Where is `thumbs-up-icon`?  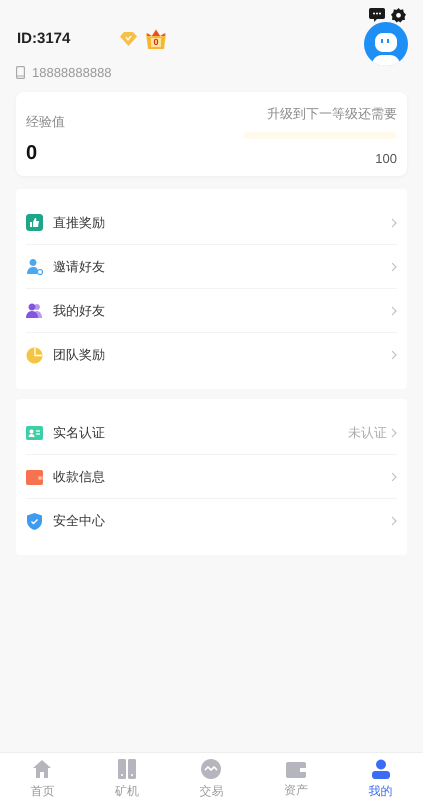
thumbs-up-icon is located at coordinates (34, 222).